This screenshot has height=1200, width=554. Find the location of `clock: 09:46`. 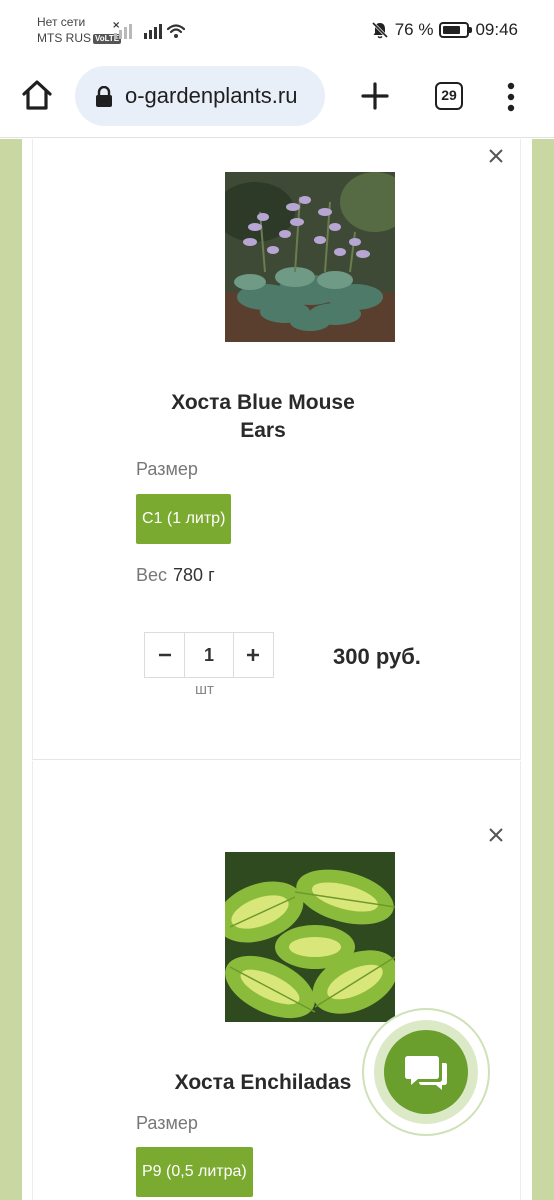

clock: 09:46 is located at coordinates (496, 29).